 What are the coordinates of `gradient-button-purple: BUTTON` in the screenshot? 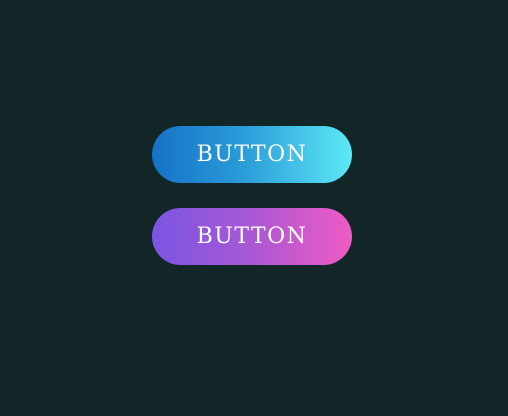 It's located at (252, 236).